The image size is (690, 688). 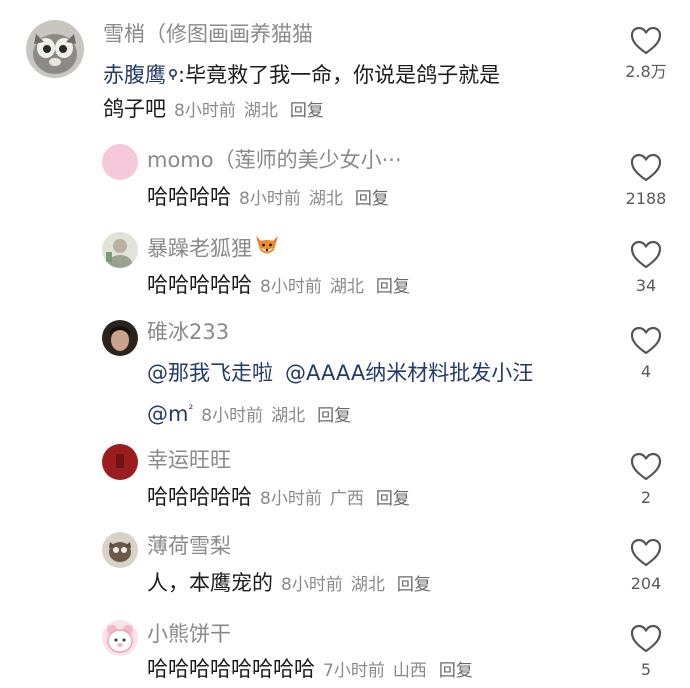 I want to click on comment-username: 暴躁老狐狸, so click(x=213, y=249).